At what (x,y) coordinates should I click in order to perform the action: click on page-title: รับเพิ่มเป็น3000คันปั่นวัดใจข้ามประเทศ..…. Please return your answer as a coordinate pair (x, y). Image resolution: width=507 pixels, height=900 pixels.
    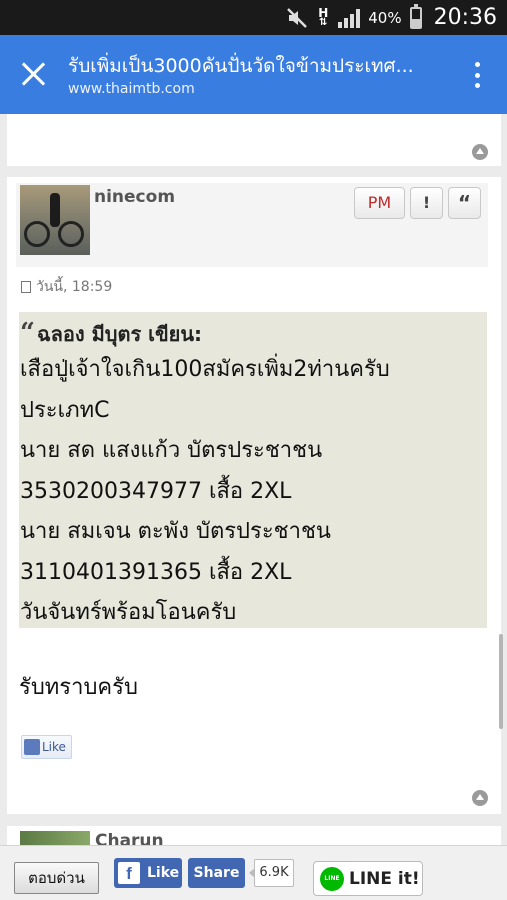
    Looking at the image, I should click on (241, 66).